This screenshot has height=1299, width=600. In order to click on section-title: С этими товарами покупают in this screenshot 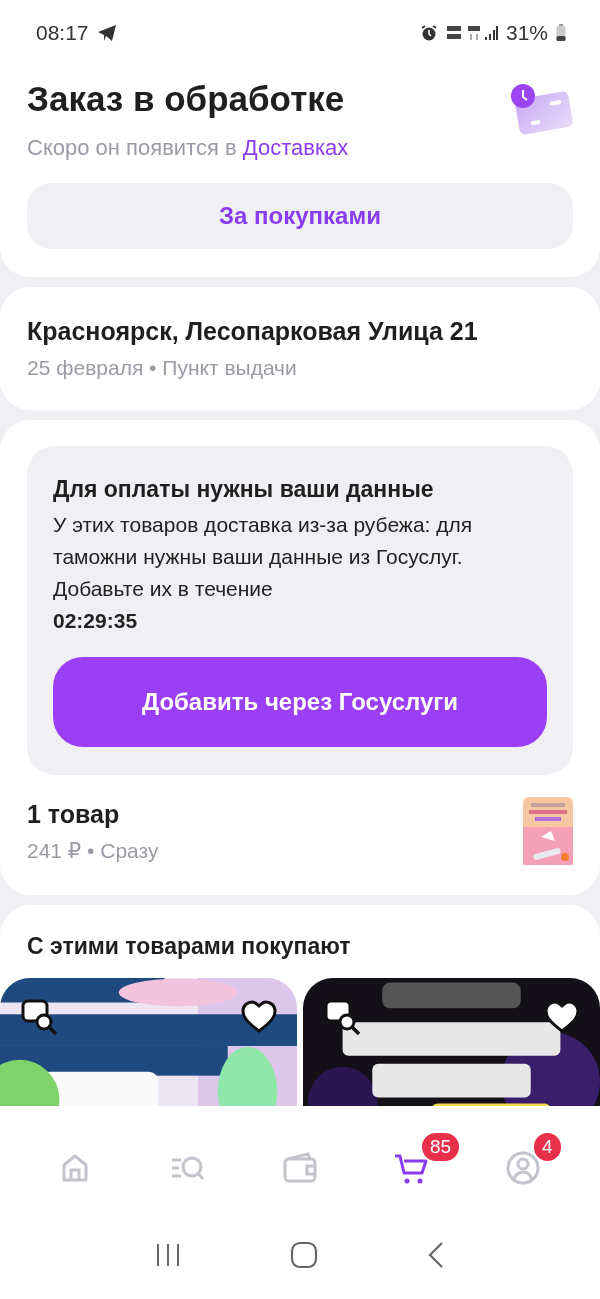, I will do `click(189, 946)`.